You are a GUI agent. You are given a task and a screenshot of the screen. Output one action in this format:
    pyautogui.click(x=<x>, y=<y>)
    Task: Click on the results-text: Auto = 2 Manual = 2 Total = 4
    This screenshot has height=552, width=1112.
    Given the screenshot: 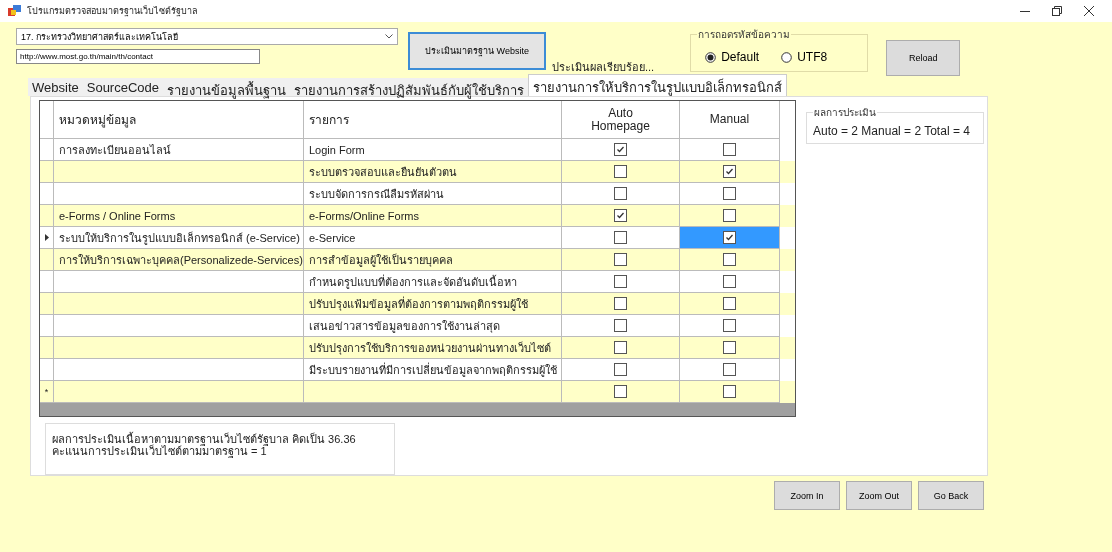 What is the action you would take?
    pyautogui.click(x=891, y=131)
    